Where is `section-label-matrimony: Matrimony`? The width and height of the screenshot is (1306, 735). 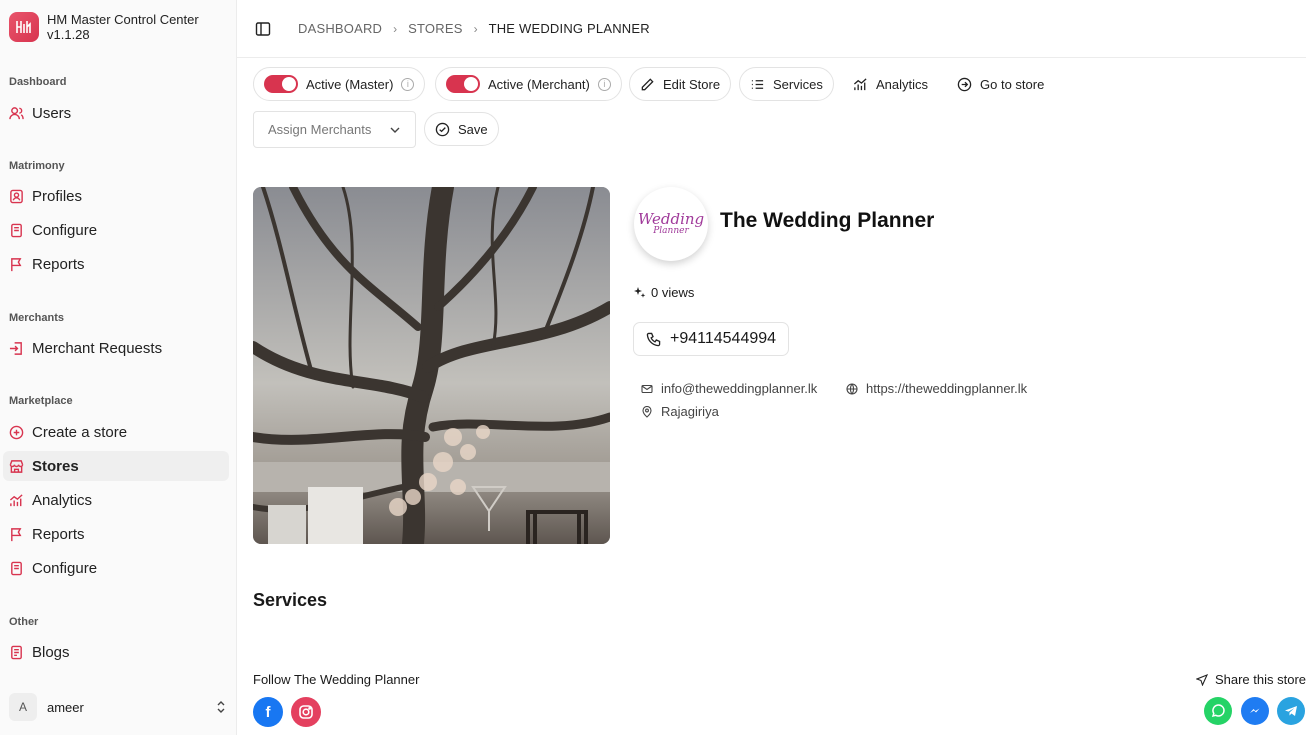
section-label-matrimony: Matrimony is located at coordinates (37, 166).